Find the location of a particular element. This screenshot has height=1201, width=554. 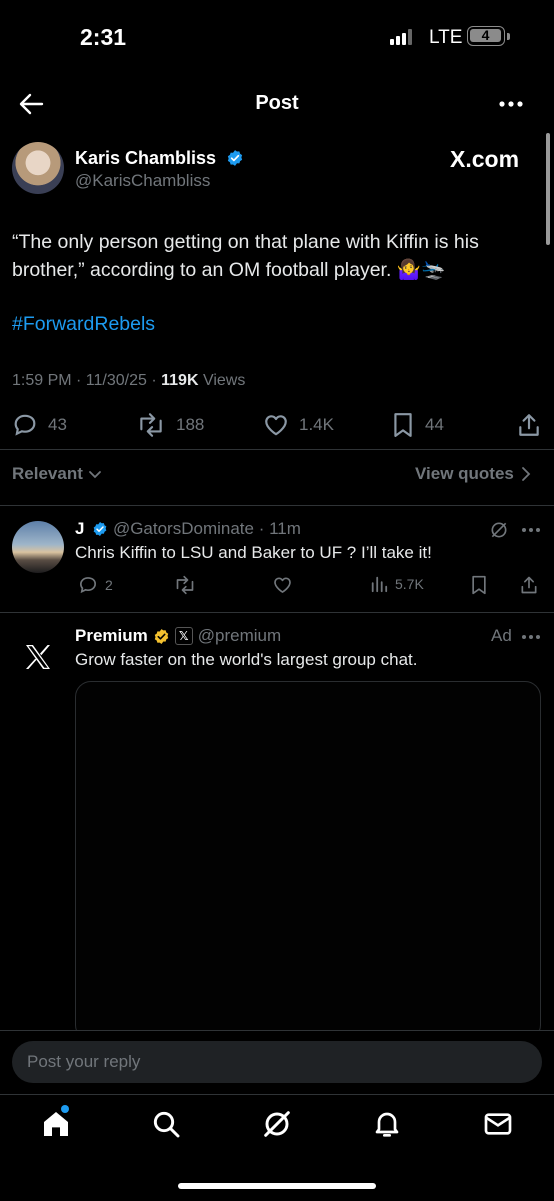

reply-like-button is located at coordinates (282, 585).